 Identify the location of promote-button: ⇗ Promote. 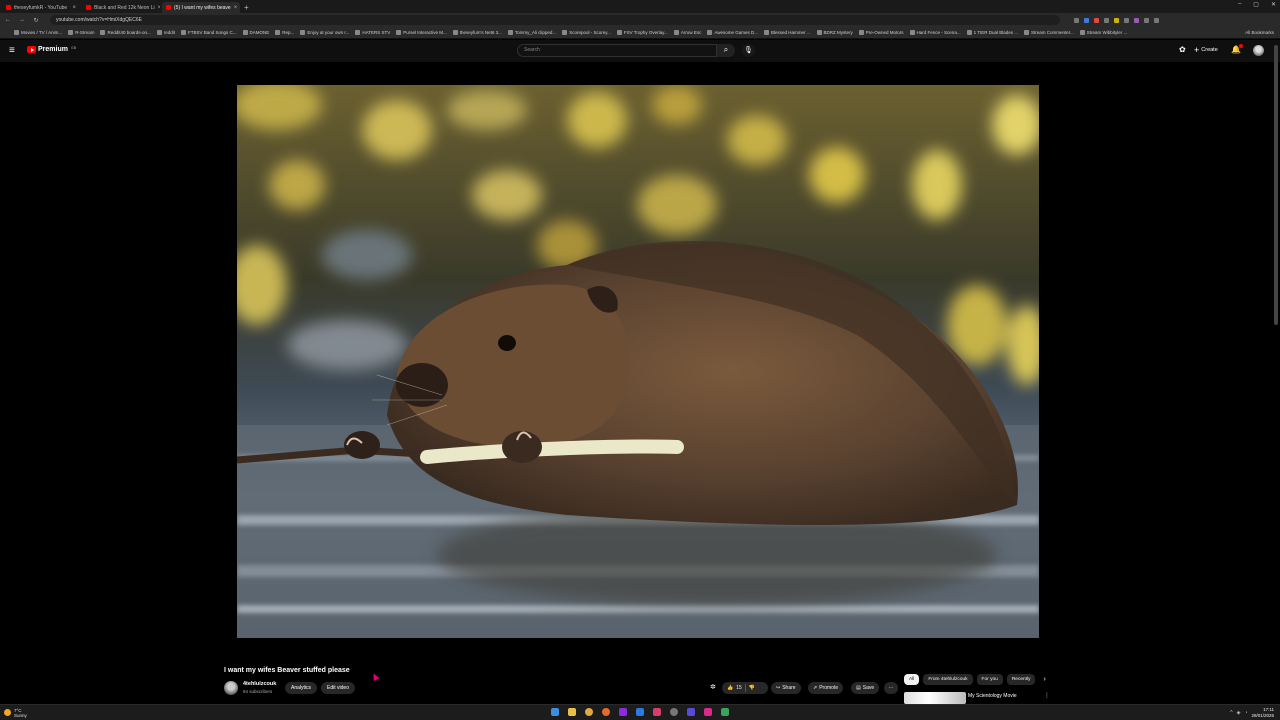
(826, 688).